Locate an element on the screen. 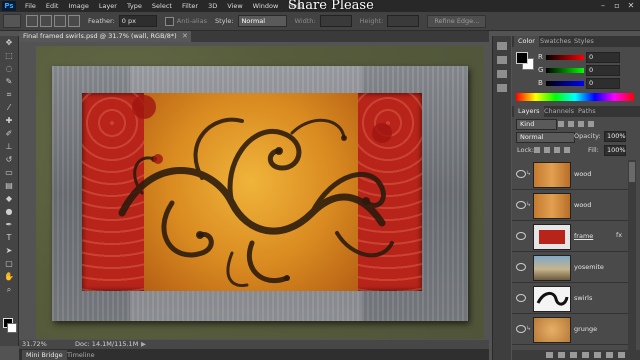 This screenshot has width=640, height=360. tab-timeline: Timeline is located at coordinates (81, 355).